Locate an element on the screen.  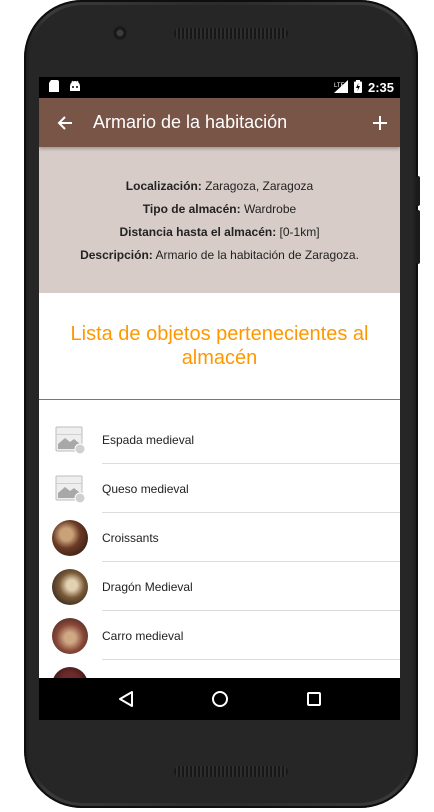
description-value: Armario de la habitación de Zaragoza. is located at coordinates (255, 254).